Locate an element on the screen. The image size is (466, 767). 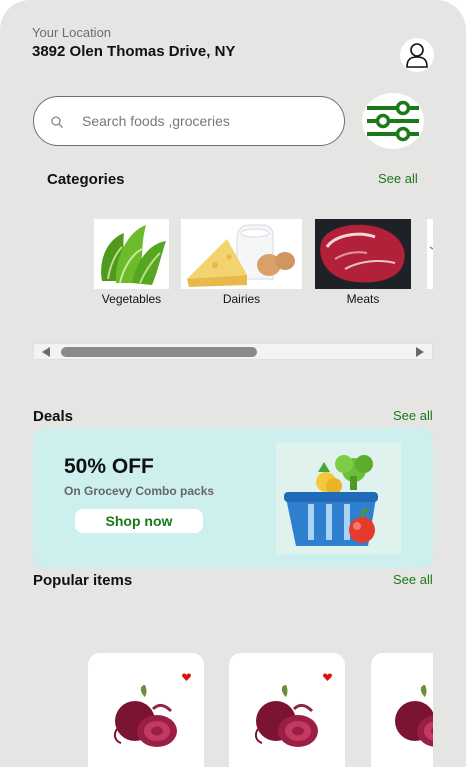
categories-scrollbar is located at coordinates (233, 351).